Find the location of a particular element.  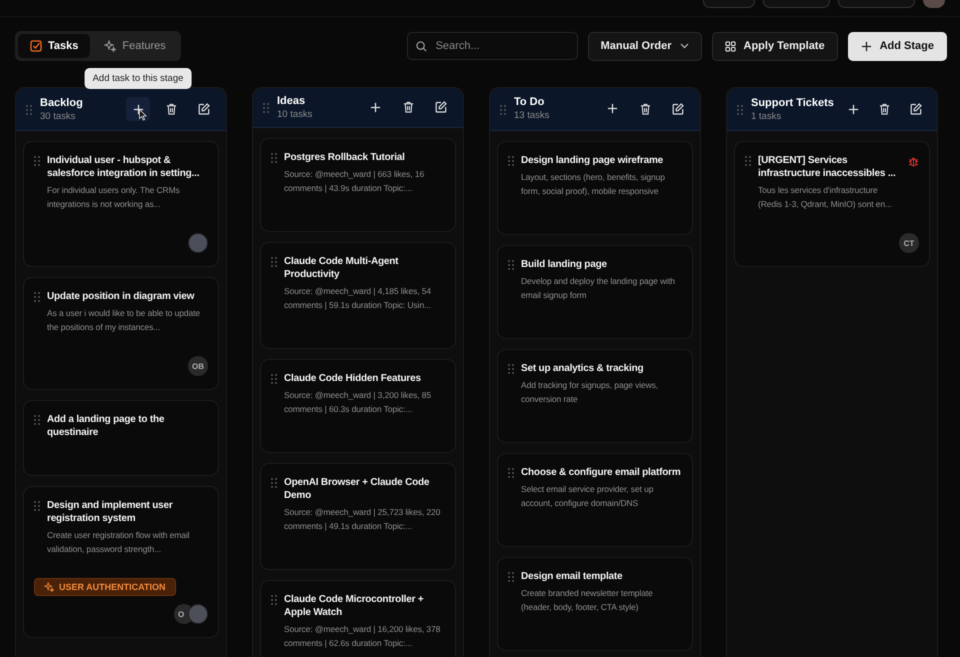

view-tab: Features is located at coordinates (135, 46).